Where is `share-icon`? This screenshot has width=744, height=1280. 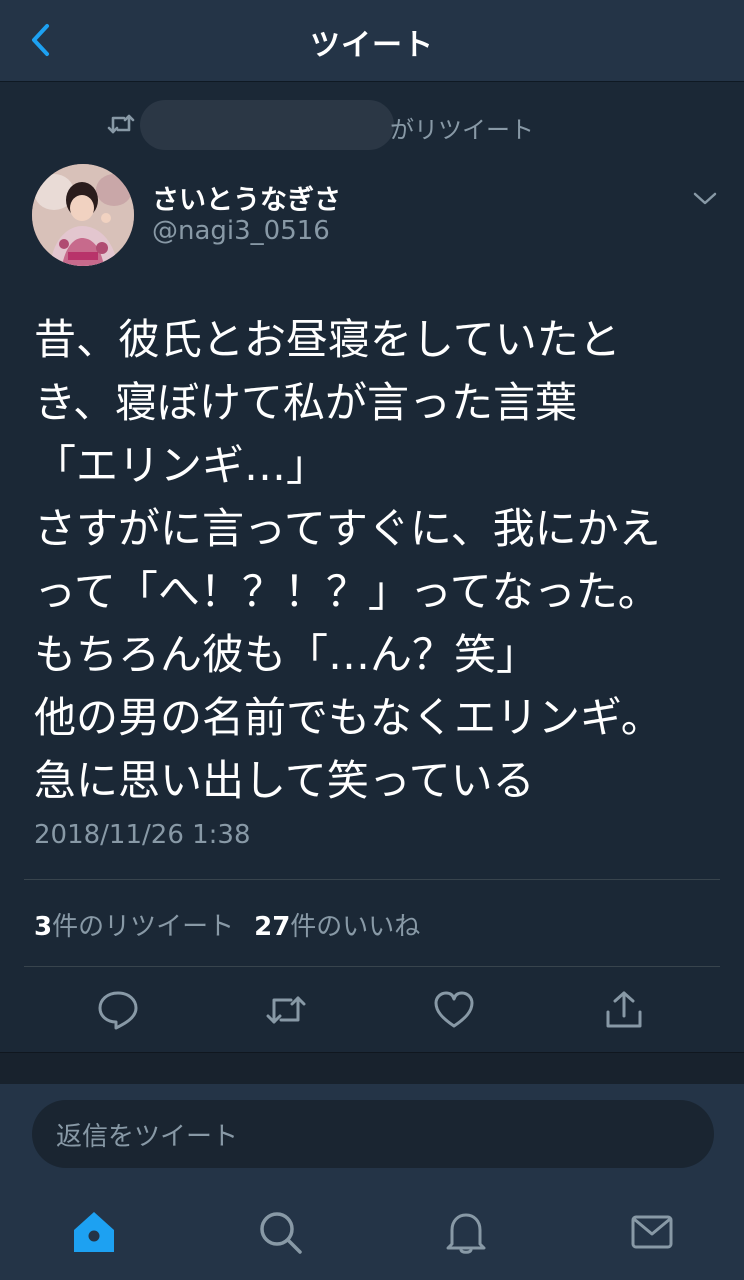
share-icon is located at coordinates (624, 1010).